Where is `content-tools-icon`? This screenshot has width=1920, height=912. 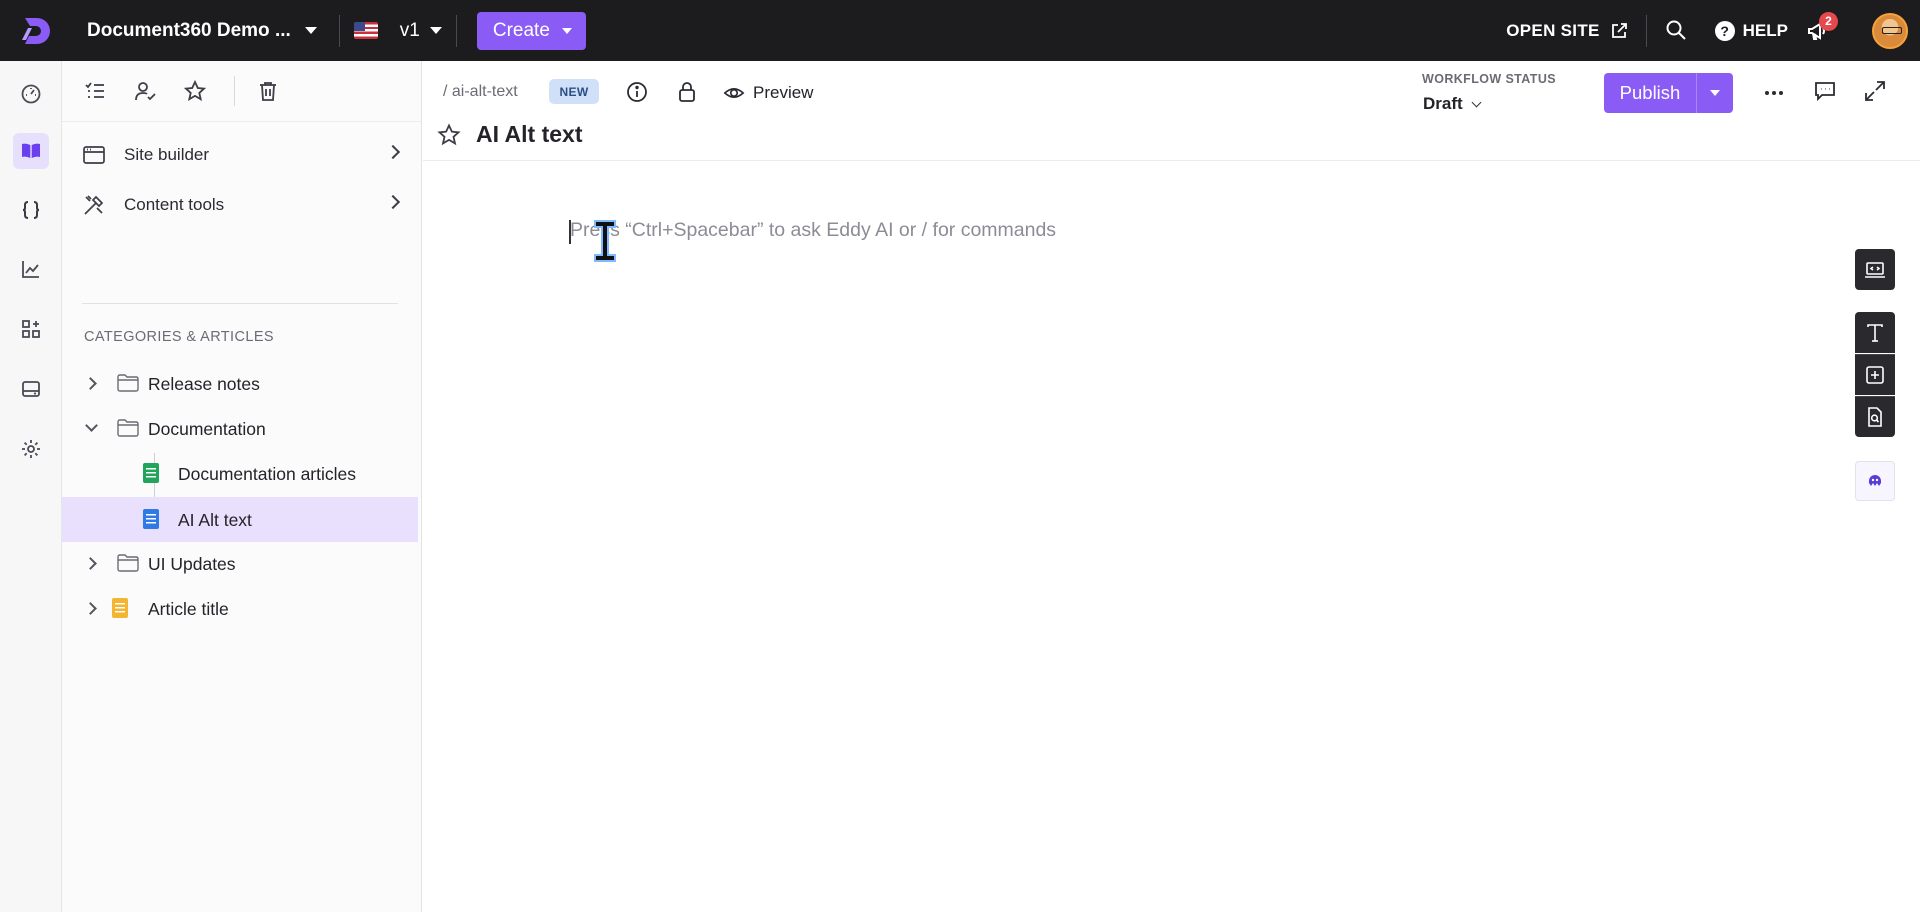 content-tools-icon is located at coordinates (94, 205).